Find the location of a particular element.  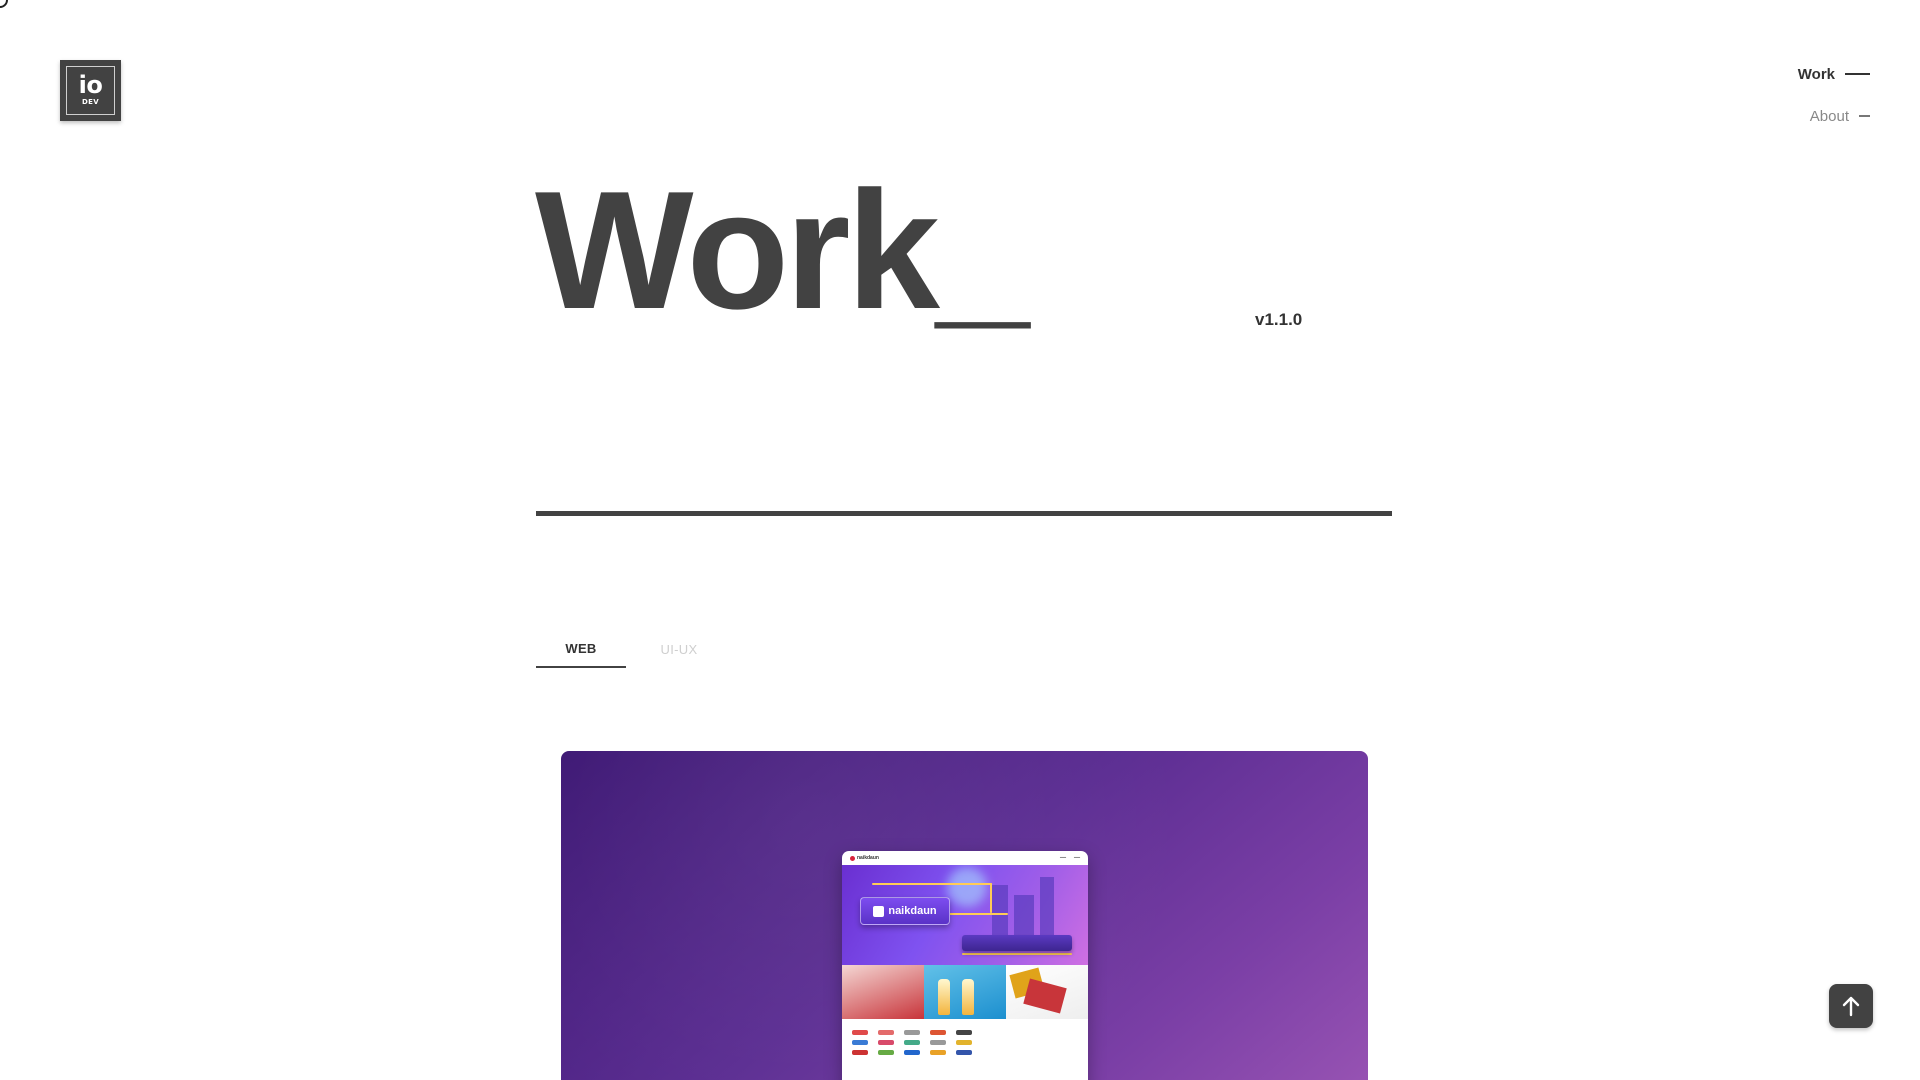

site-logo: io DEV is located at coordinates (90, 90).